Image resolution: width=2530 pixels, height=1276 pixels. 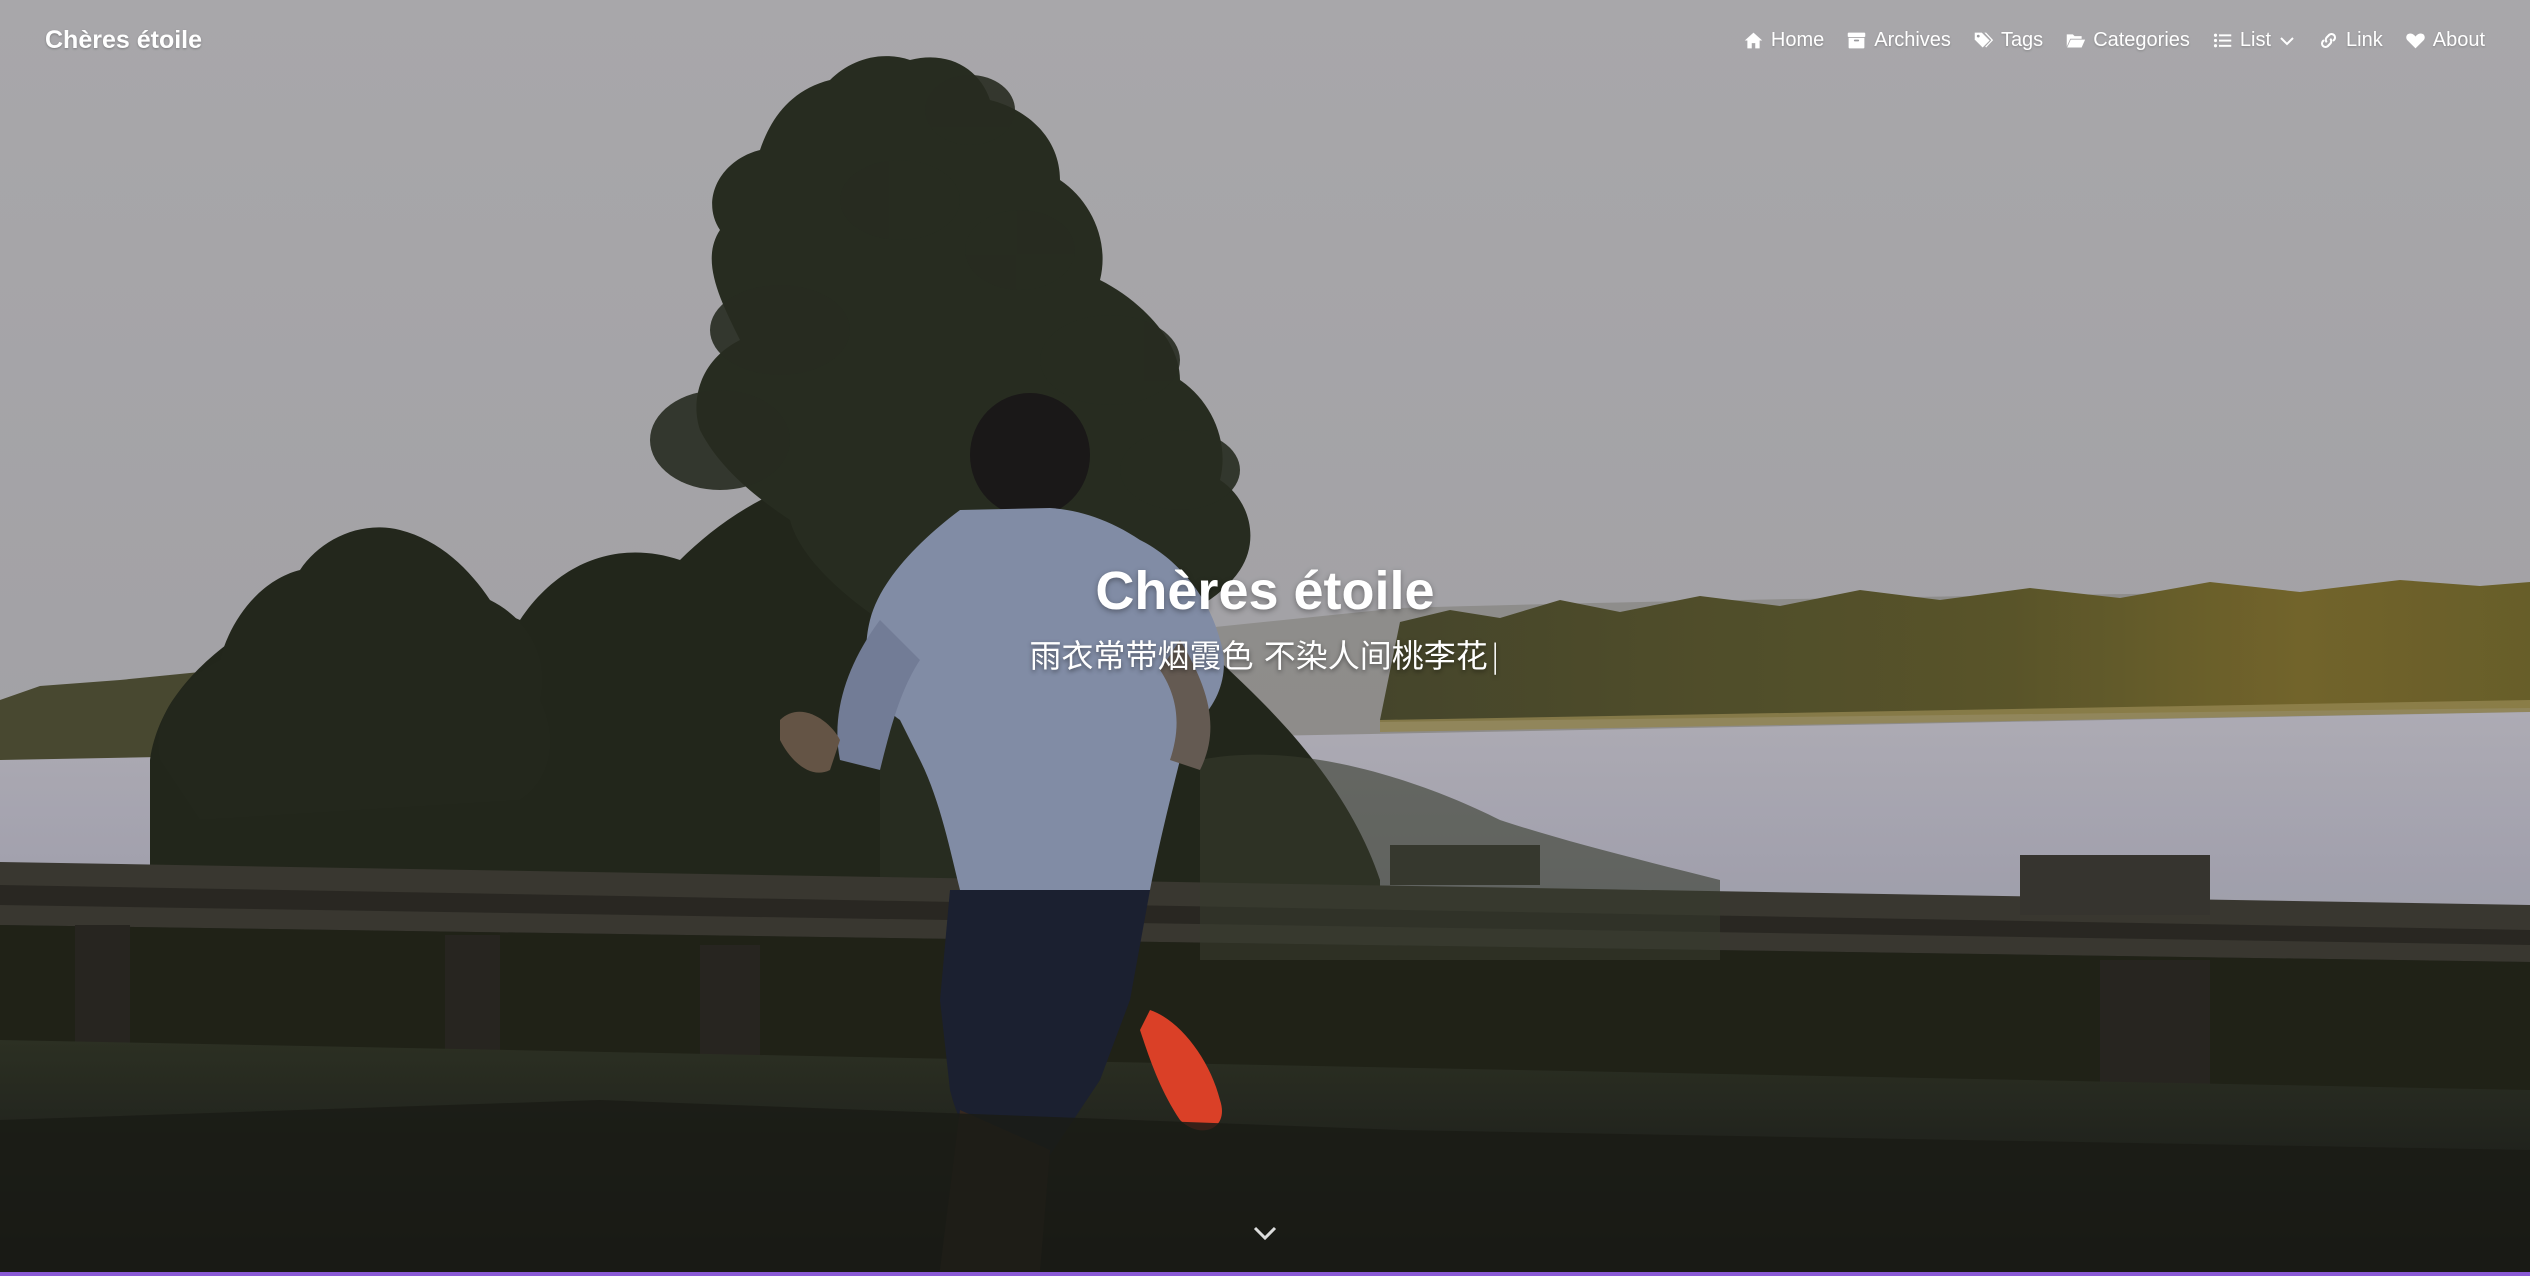 I want to click on site-subtitle: 雨衣常带烟霞色 不染人间桃李花|, so click(x=1265, y=656).